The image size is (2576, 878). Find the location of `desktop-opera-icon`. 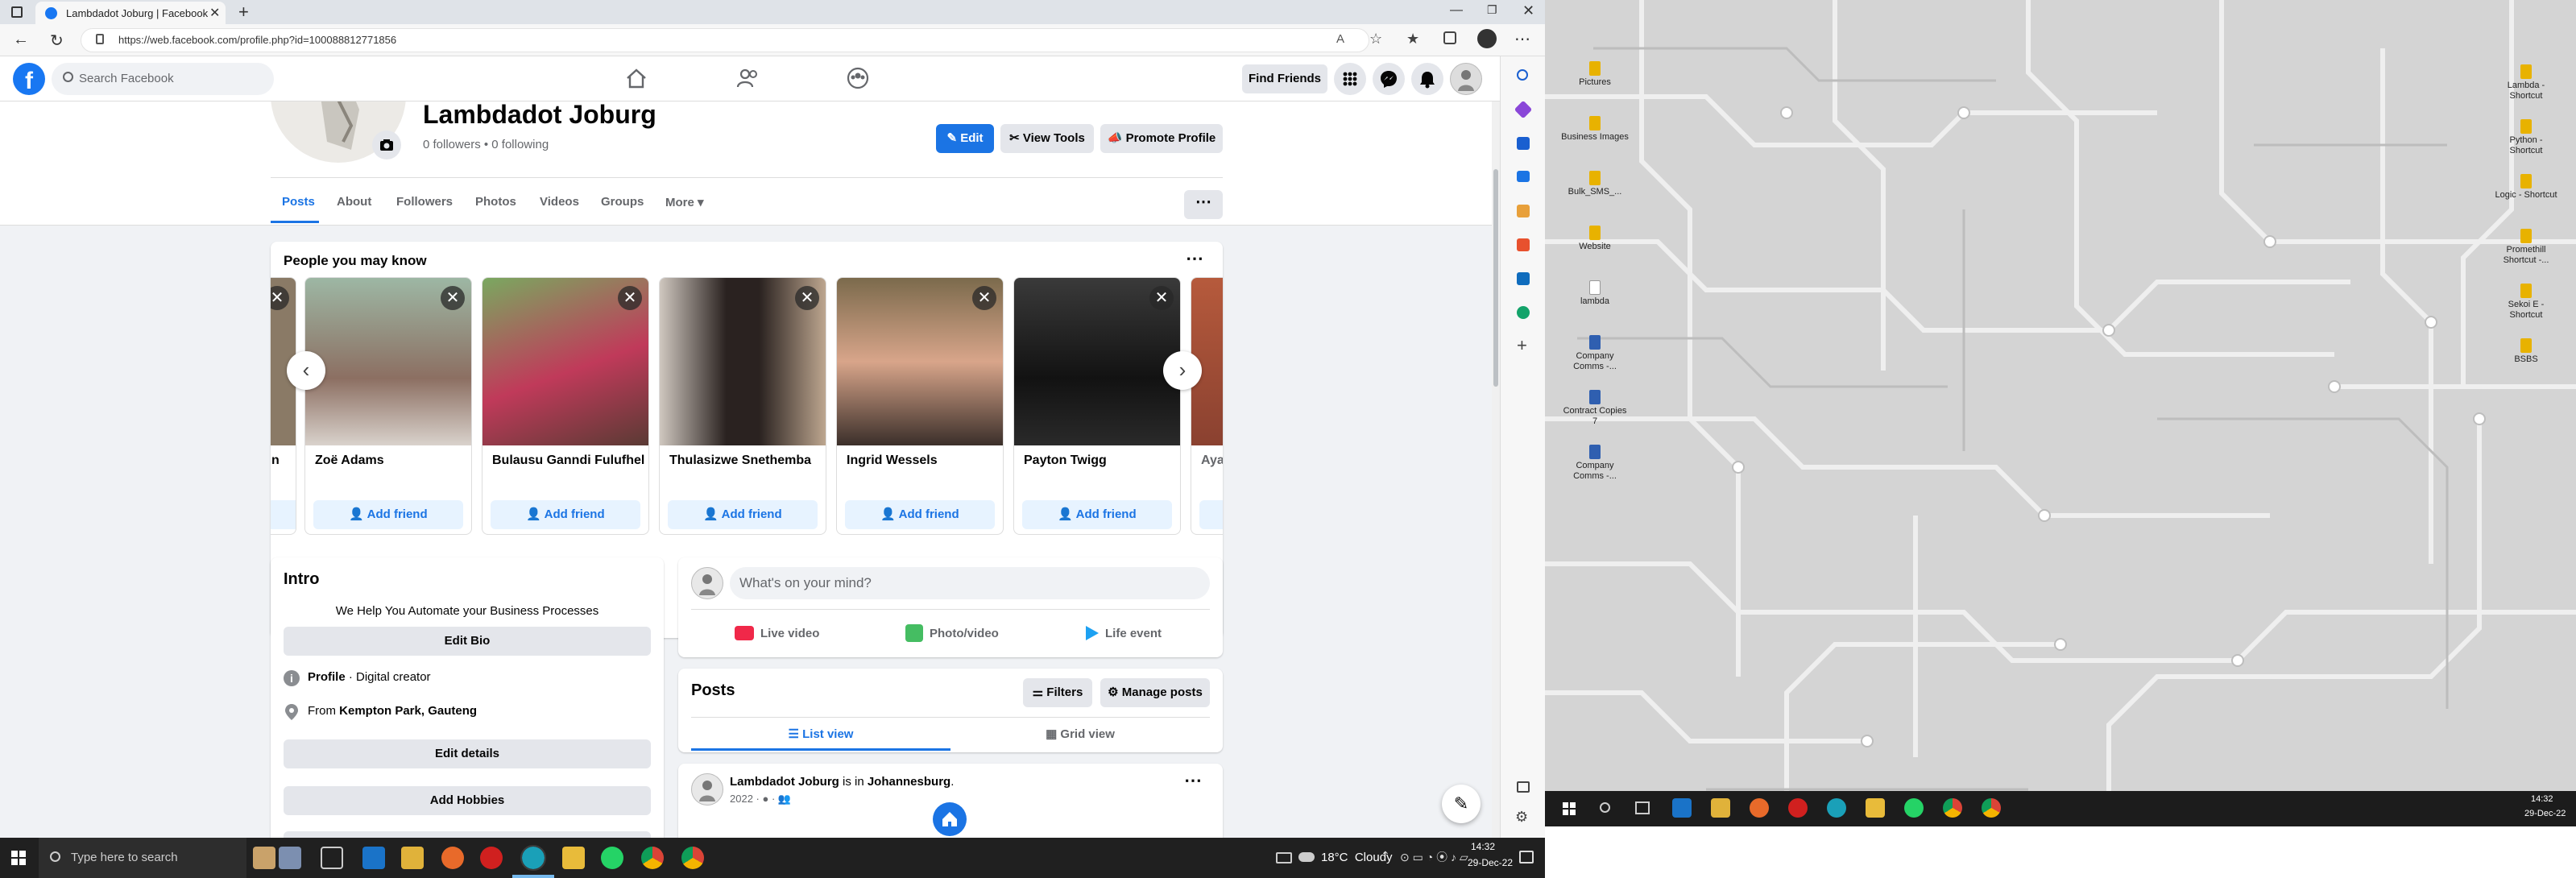

desktop-opera-icon is located at coordinates (1798, 808).